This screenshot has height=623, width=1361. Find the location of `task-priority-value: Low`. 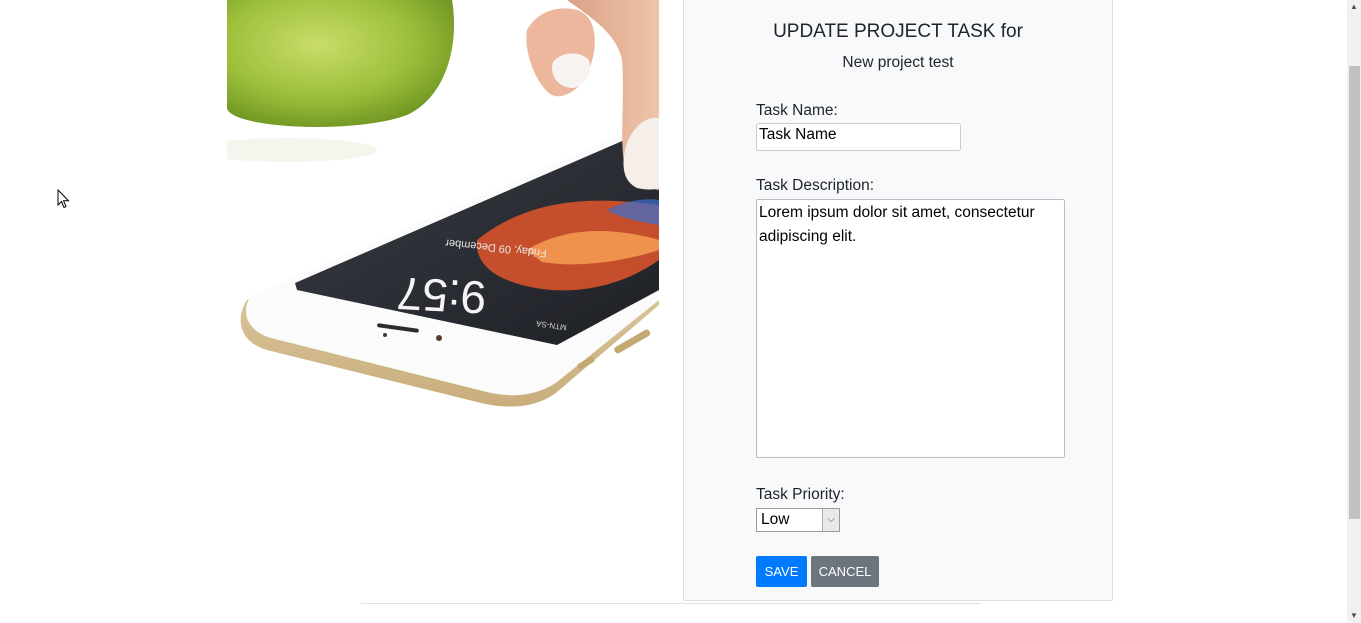

task-priority-value: Low is located at coordinates (775, 519).